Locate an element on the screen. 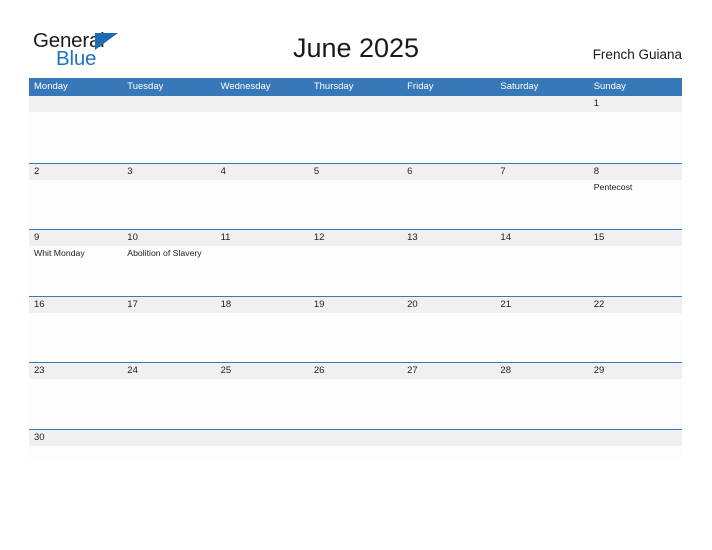 The image size is (712, 550). day-number: 14 is located at coordinates (541, 238).